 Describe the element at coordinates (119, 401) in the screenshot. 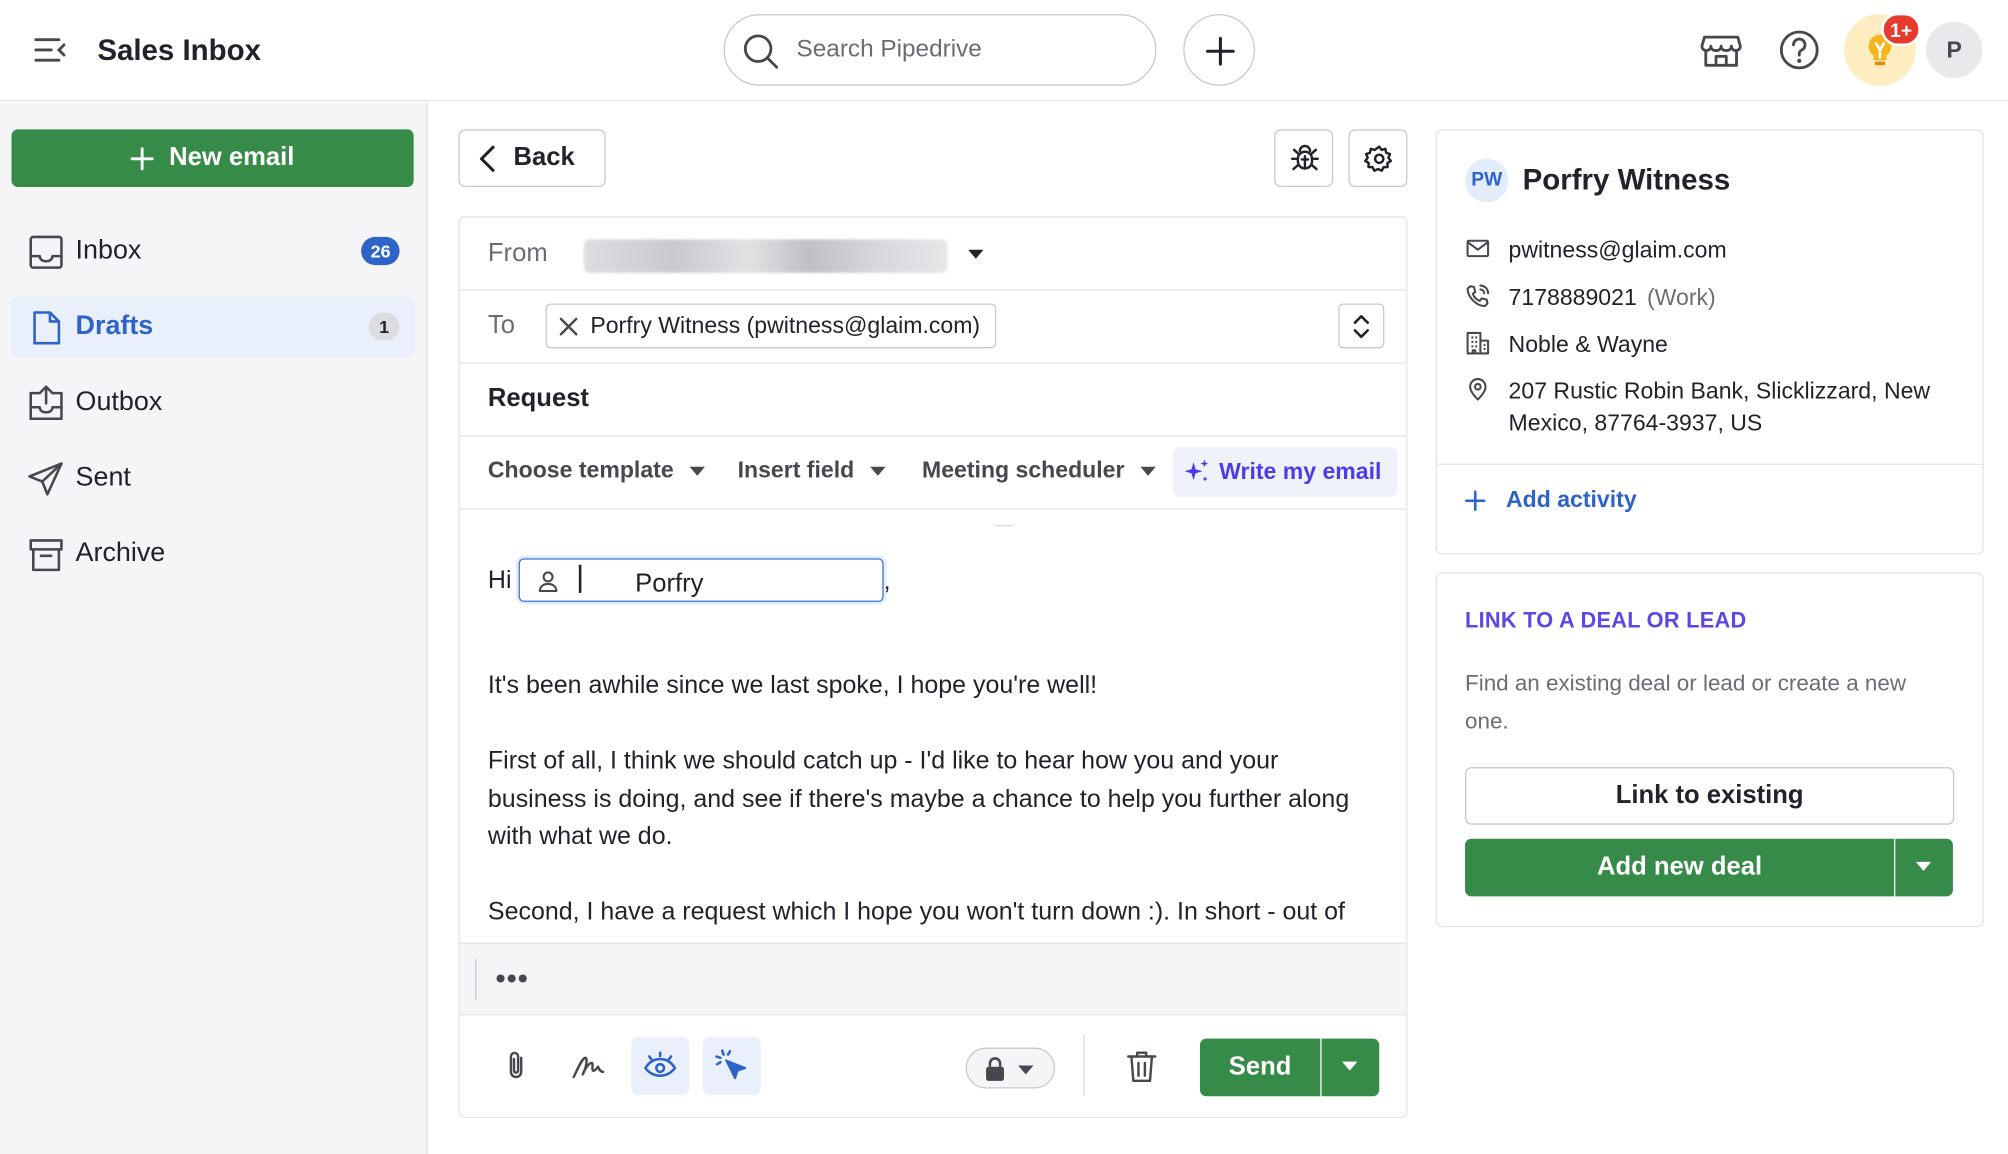

I see `sidebar-item-label: Outbox` at that location.